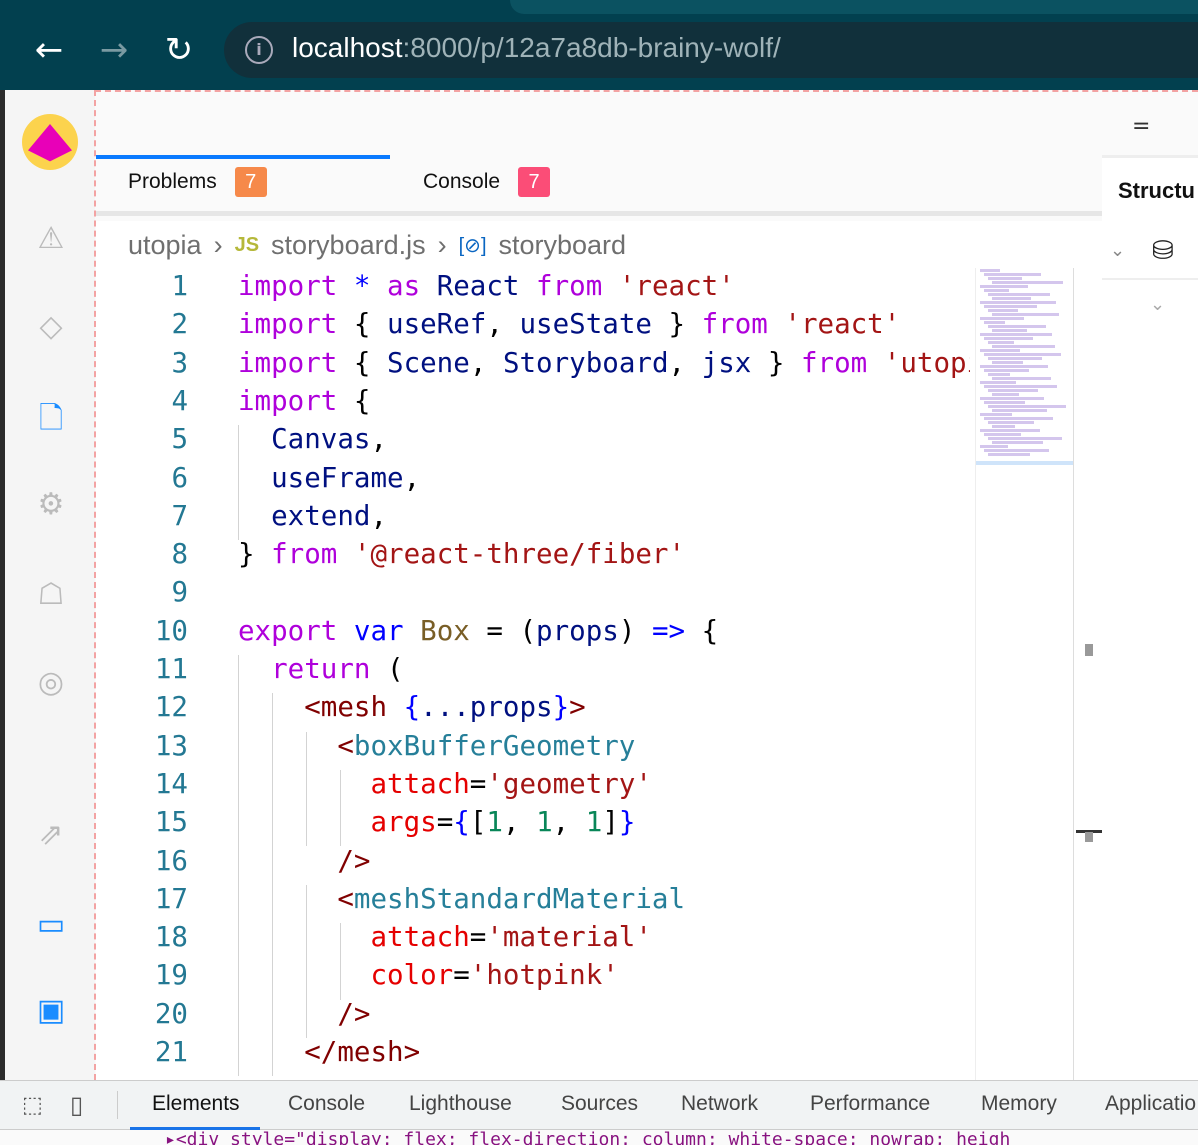 The image size is (1198, 1145). I want to click on device-toolbar-icon: ▯, so click(76, 1105).